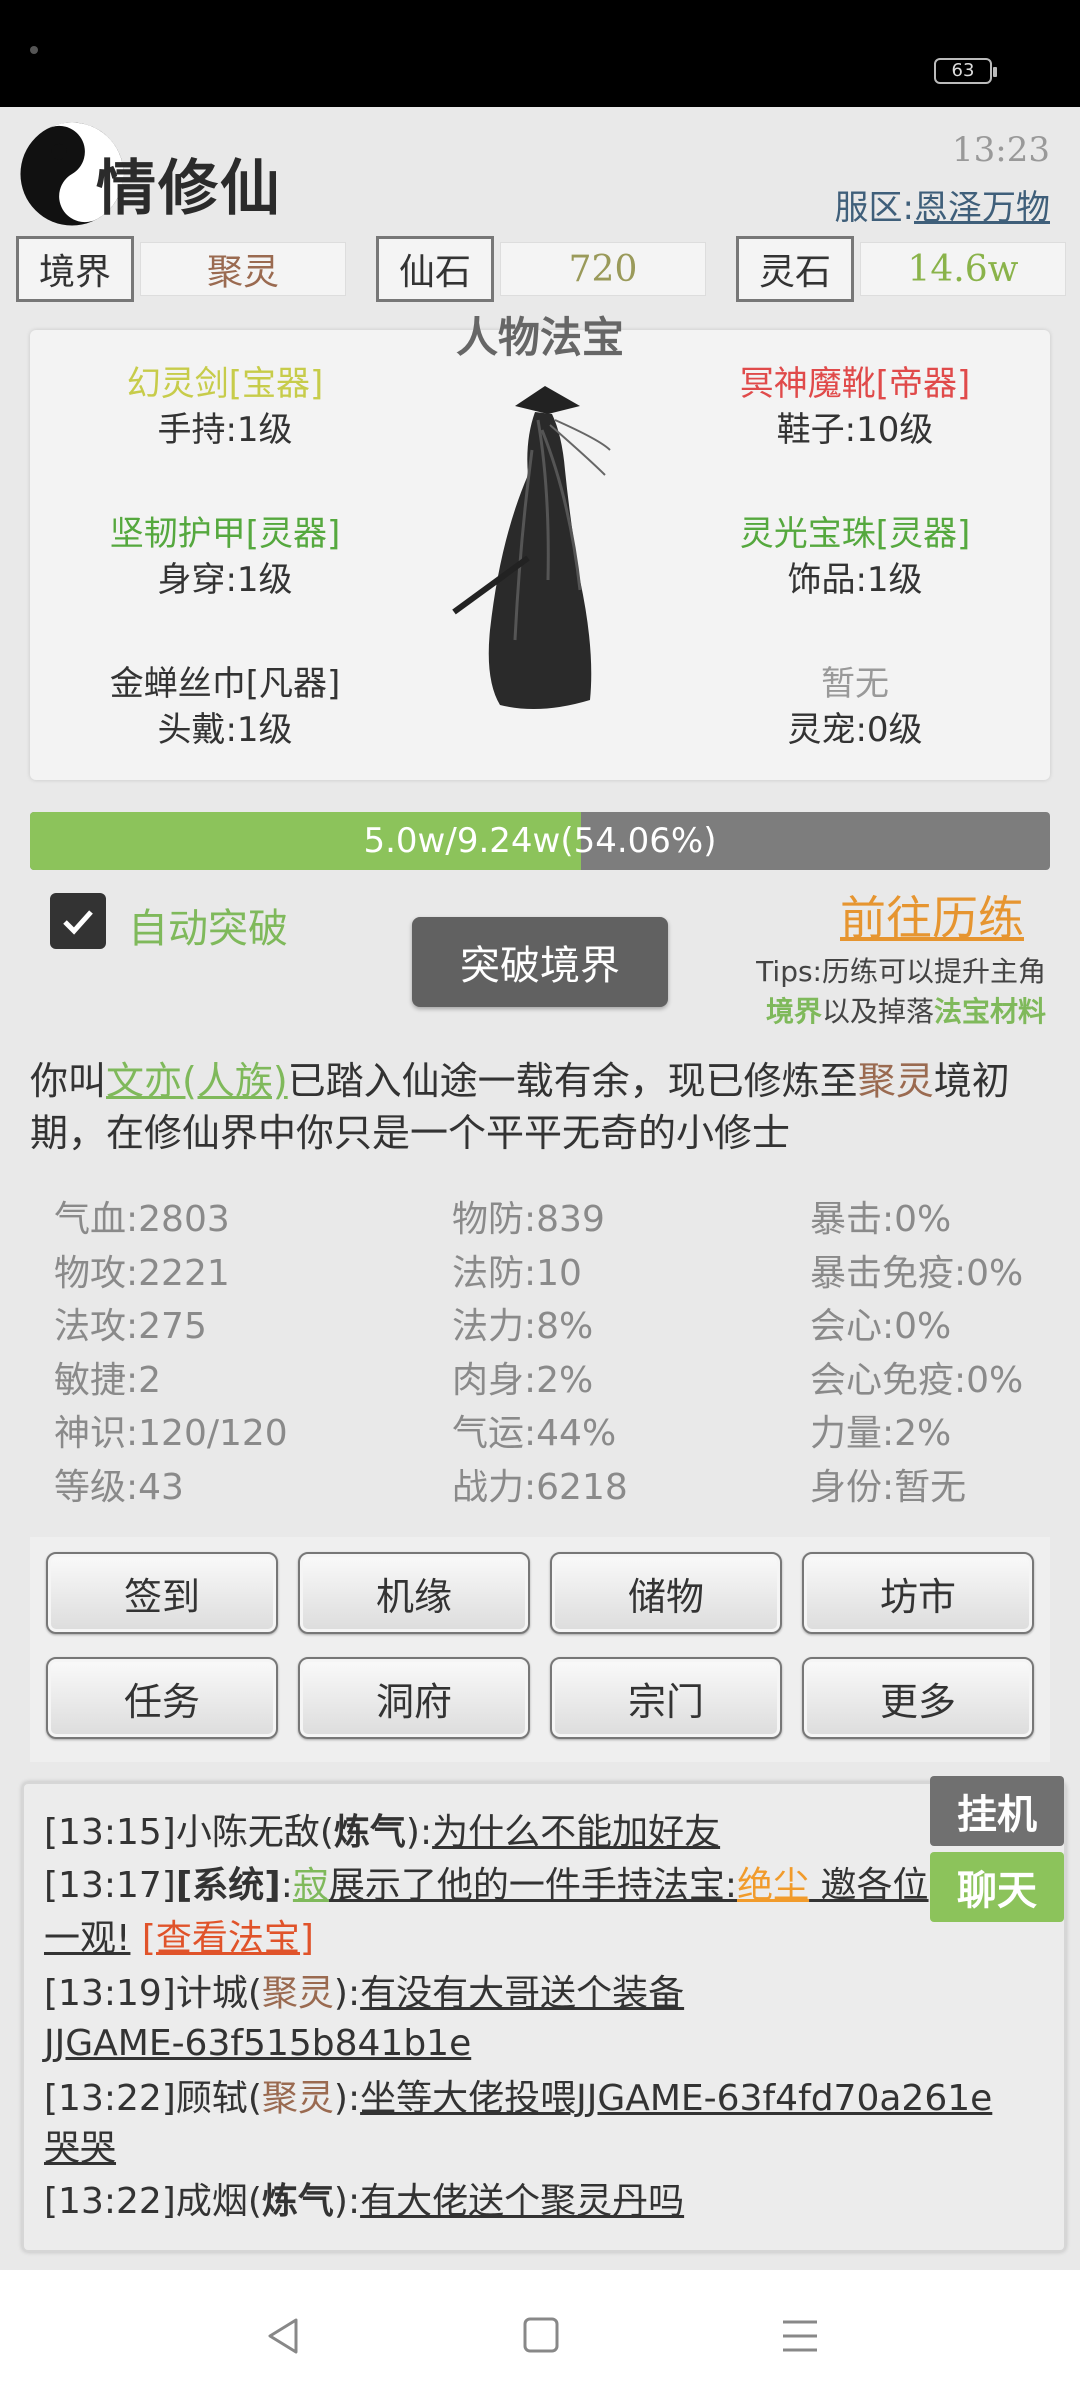 This screenshot has width=1080, height=2400. Describe the element at coordinates (855, 703) in the screenshot. I see `equip-pet: 暂无 灵宠:0级` at that location.